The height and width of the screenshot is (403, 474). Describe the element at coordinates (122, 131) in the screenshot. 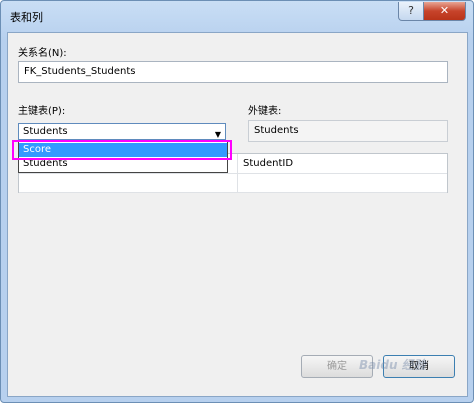

I see `primary-key-table-combo: Students ▼` at that location.